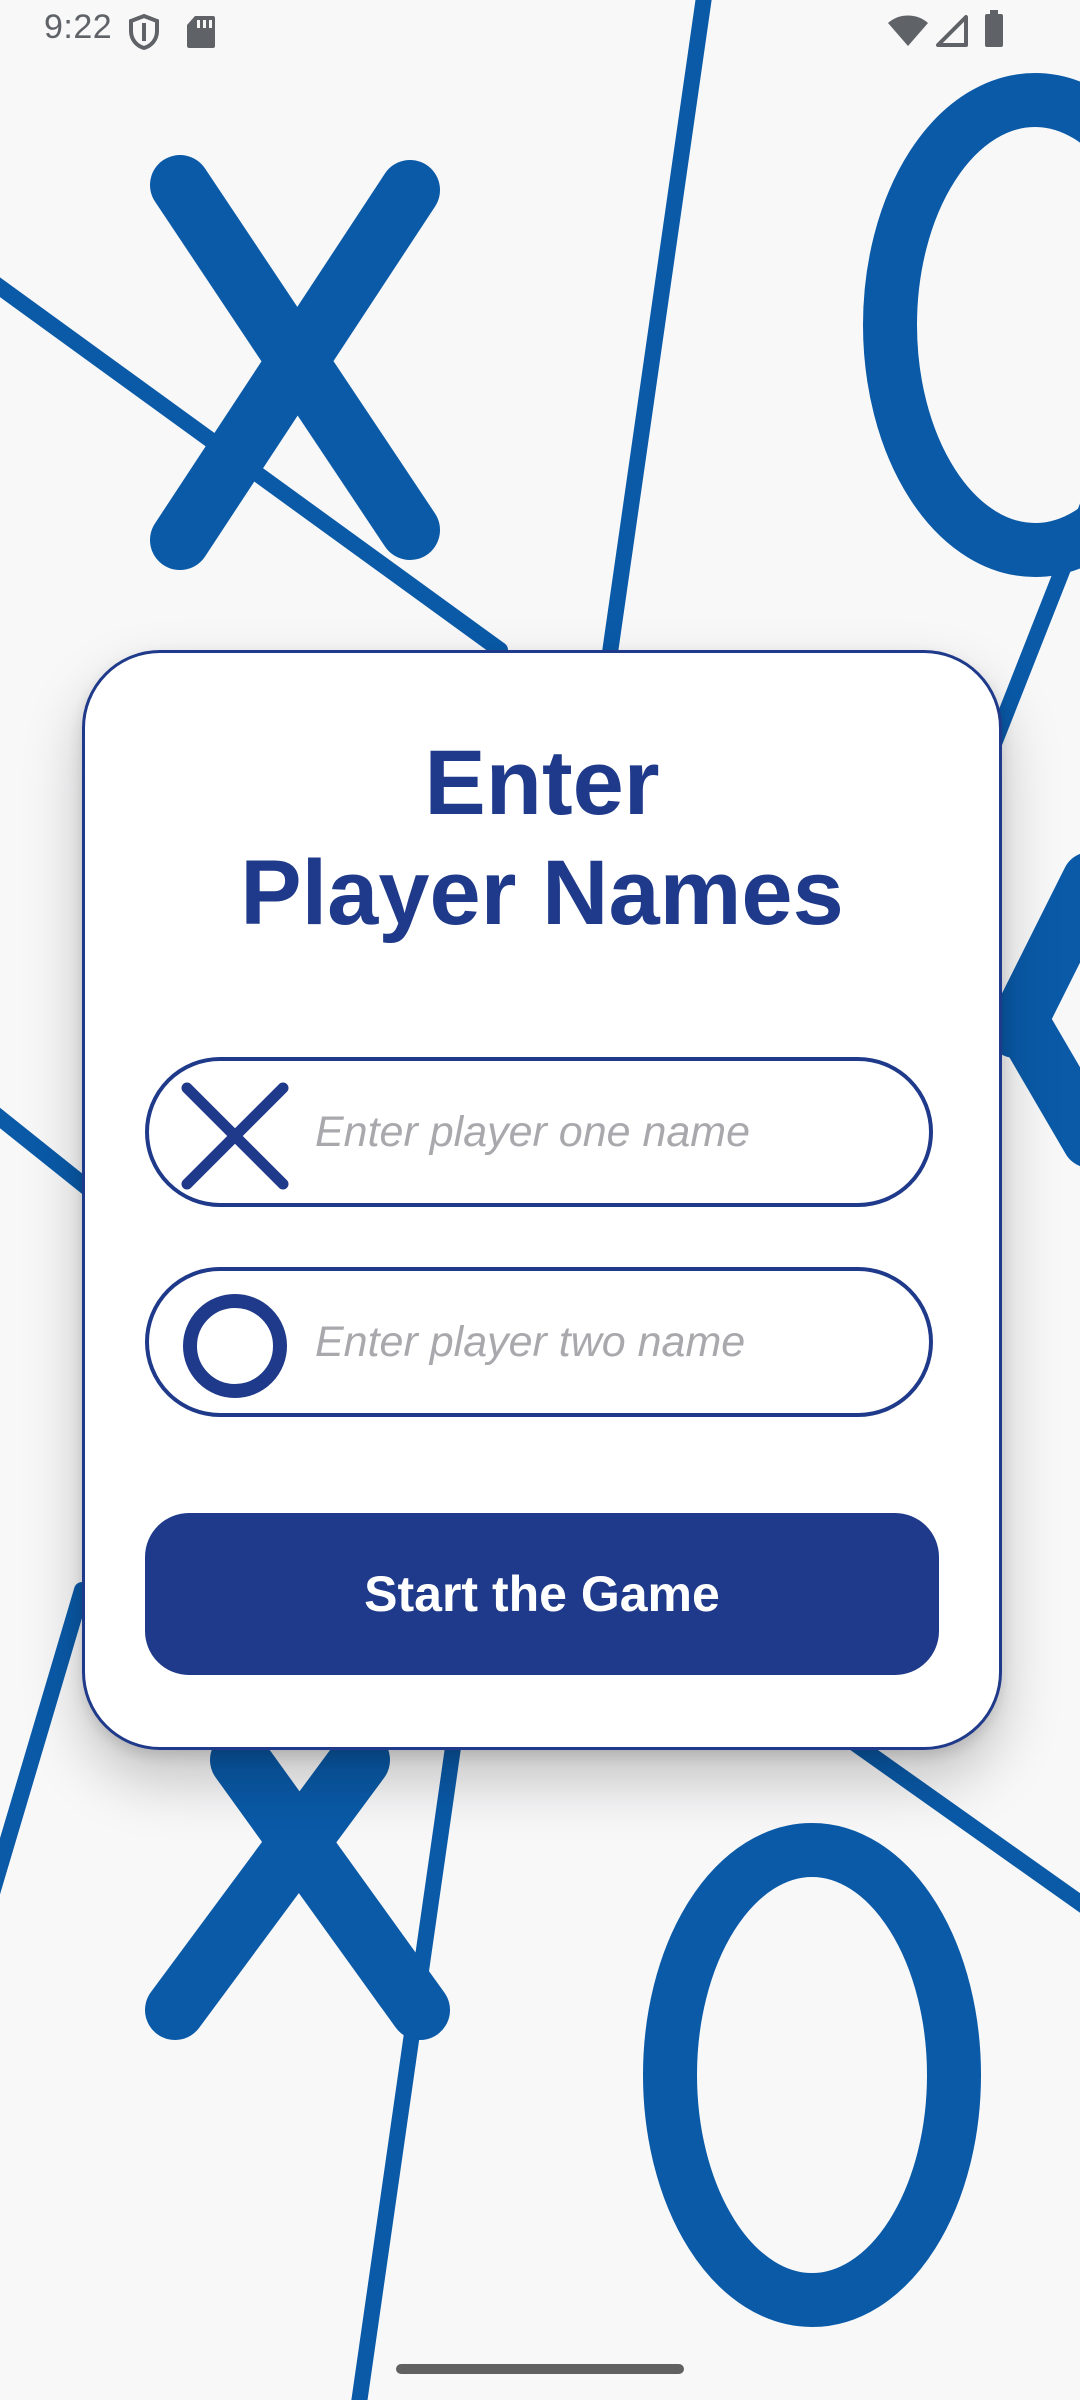 This screenshot has width=1080, height=2400. What do you see at coordinates (908, 30) in the screenshot?
I see `wifi-icon` at bounding box center [908, 30].